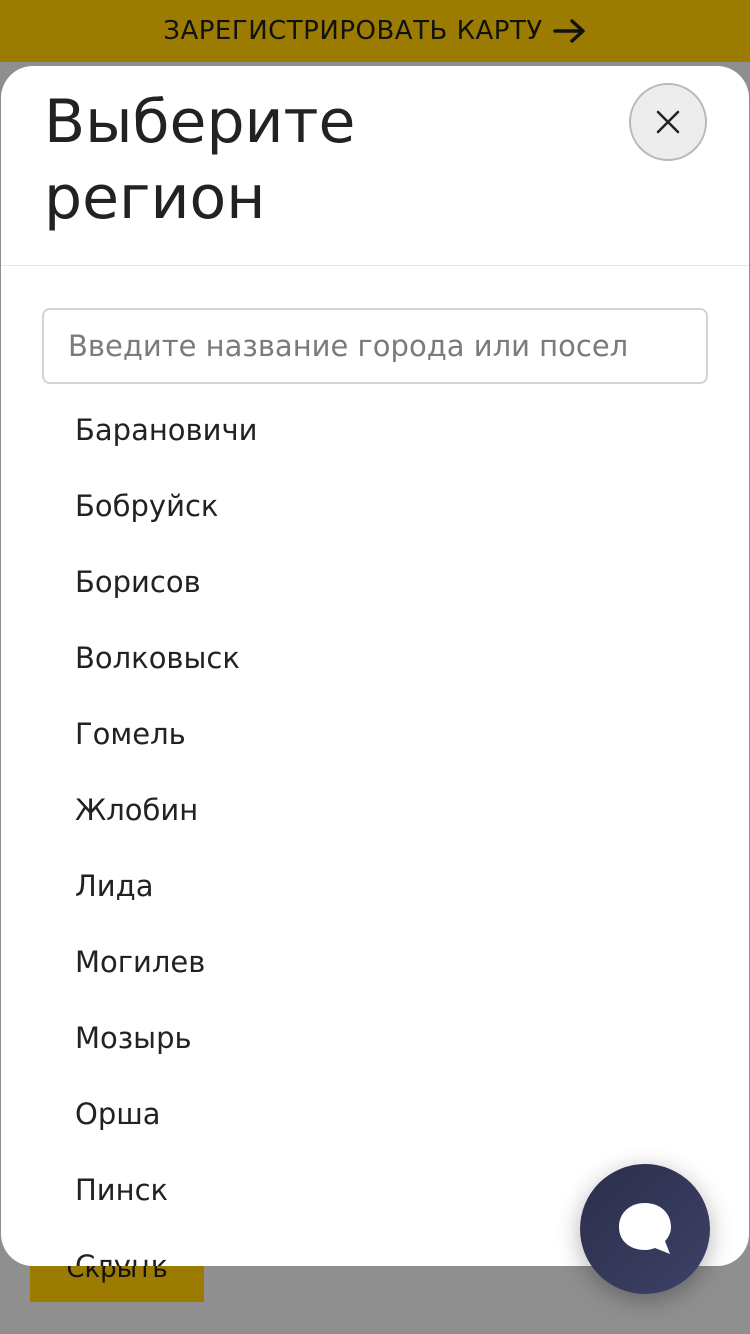 This screenshot has width=750, height=1334. Describe the element at coordinates (375, 1114) in the screenshot. I see `city-item-orsha: Орша` at that location.